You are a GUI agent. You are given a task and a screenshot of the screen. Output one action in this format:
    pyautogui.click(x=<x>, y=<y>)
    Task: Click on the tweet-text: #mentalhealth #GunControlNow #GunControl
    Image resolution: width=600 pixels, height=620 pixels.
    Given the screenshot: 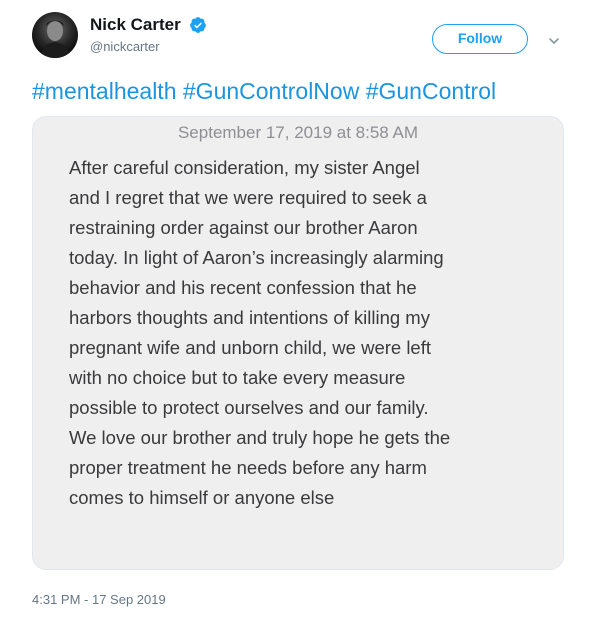 What is the action you would take?
    pyautogui.click(x=302, y=91)
    